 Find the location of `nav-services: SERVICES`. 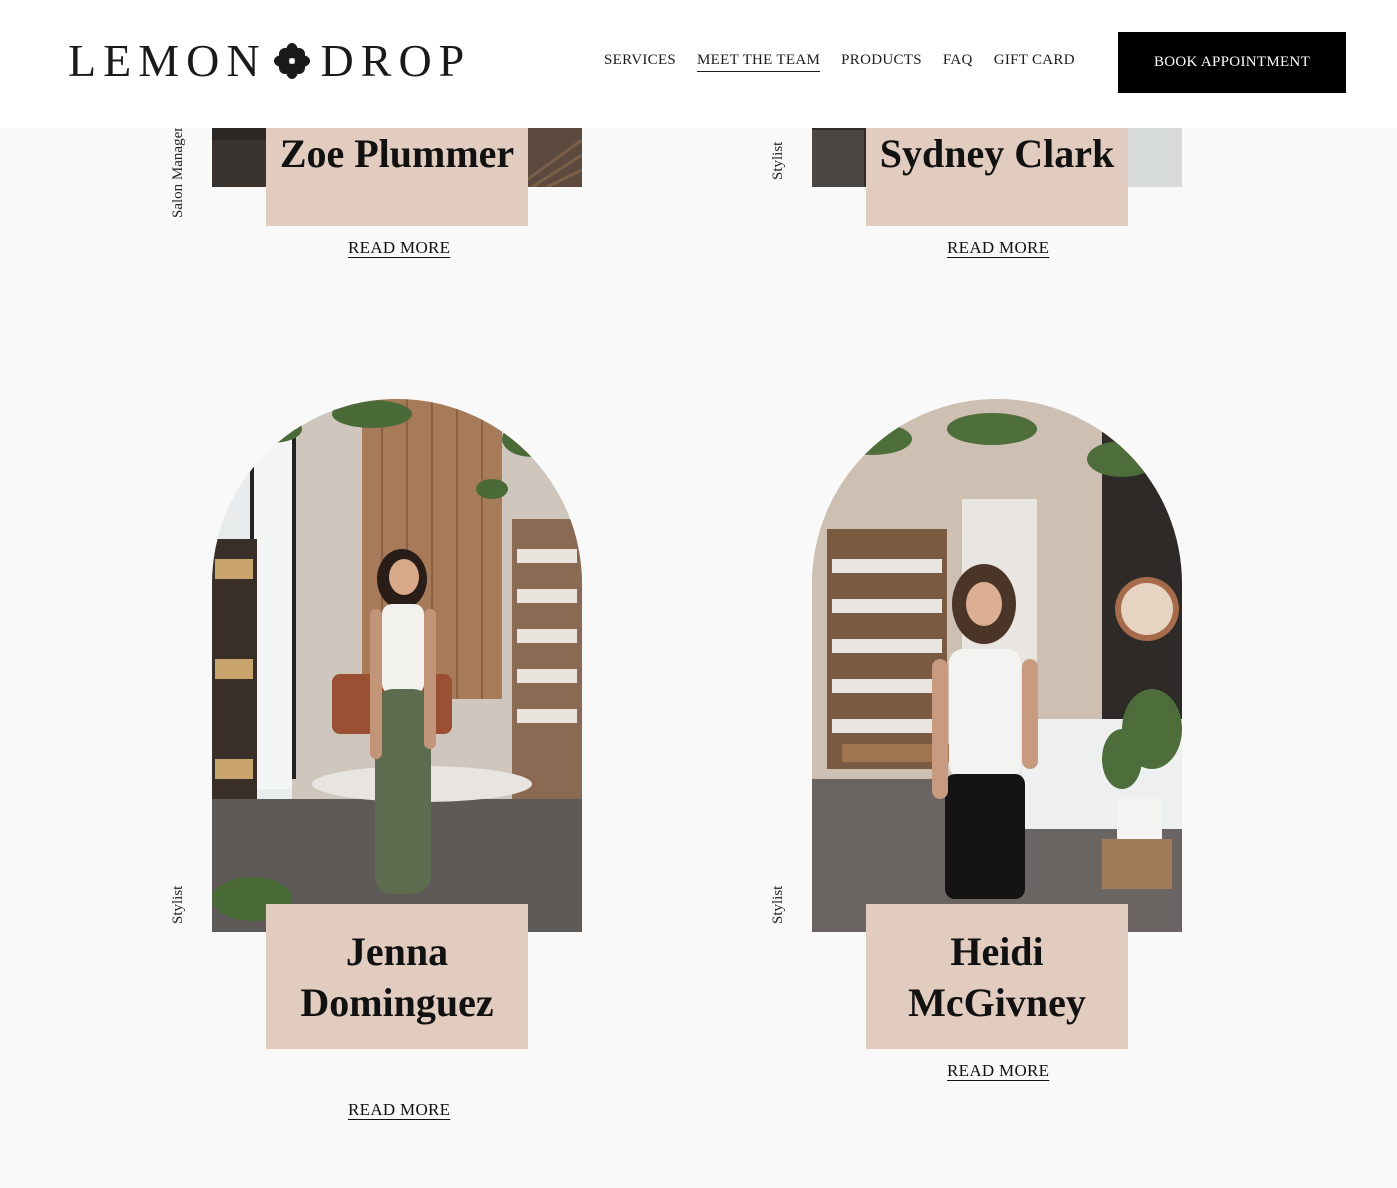

nav-services: SERVICES is located at coordinates (640, 62).